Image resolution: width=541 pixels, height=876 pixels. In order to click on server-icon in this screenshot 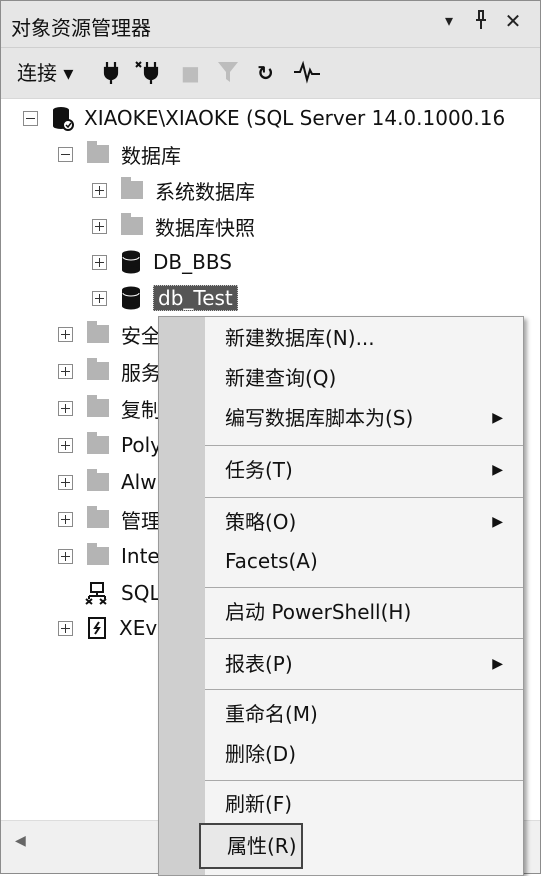, I will do `click(63, 118)`.